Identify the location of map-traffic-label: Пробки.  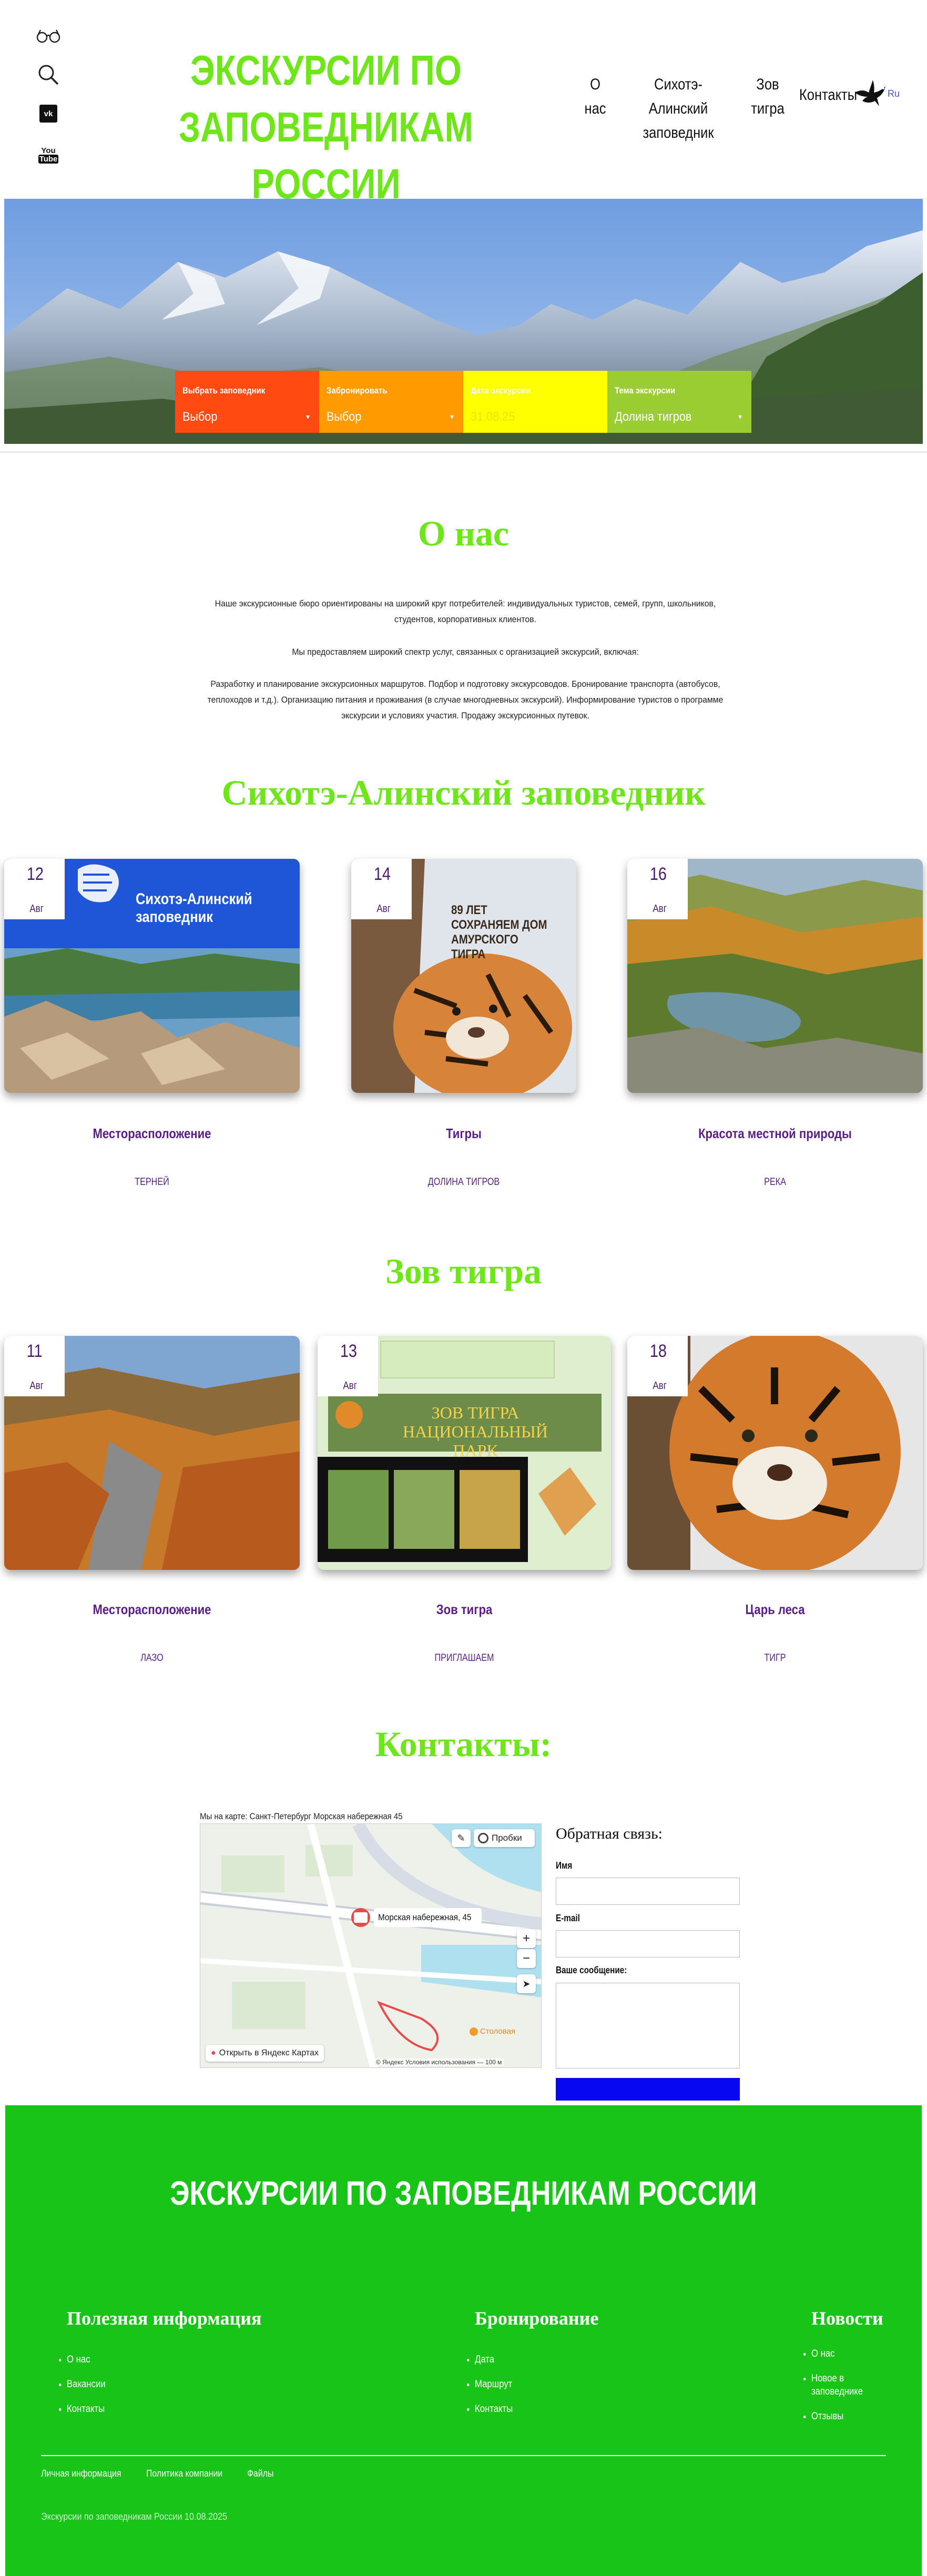
(507, 1838).